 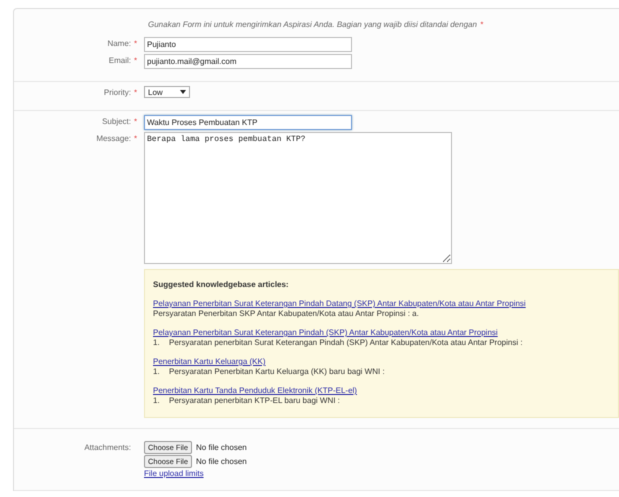 I want to click on article-summary: Persyaratan Penerbitan Kartu Keluarga (KK) baru bagi WNI :, so click(x=277, y=371).